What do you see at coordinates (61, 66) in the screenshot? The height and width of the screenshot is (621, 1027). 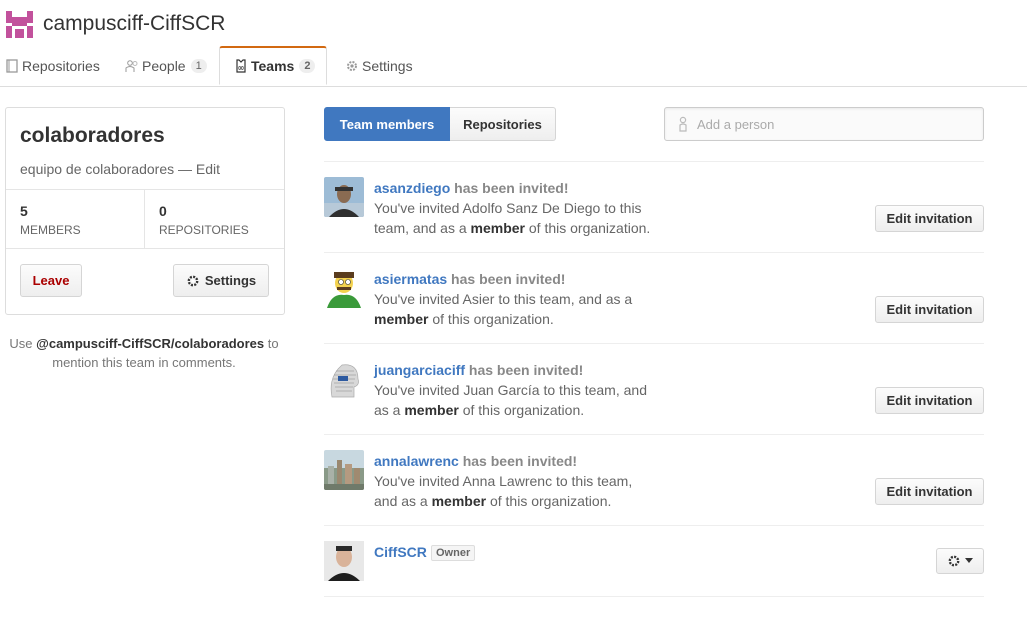 I see `tab-label: Repositories` at bounding box center [61, 66].